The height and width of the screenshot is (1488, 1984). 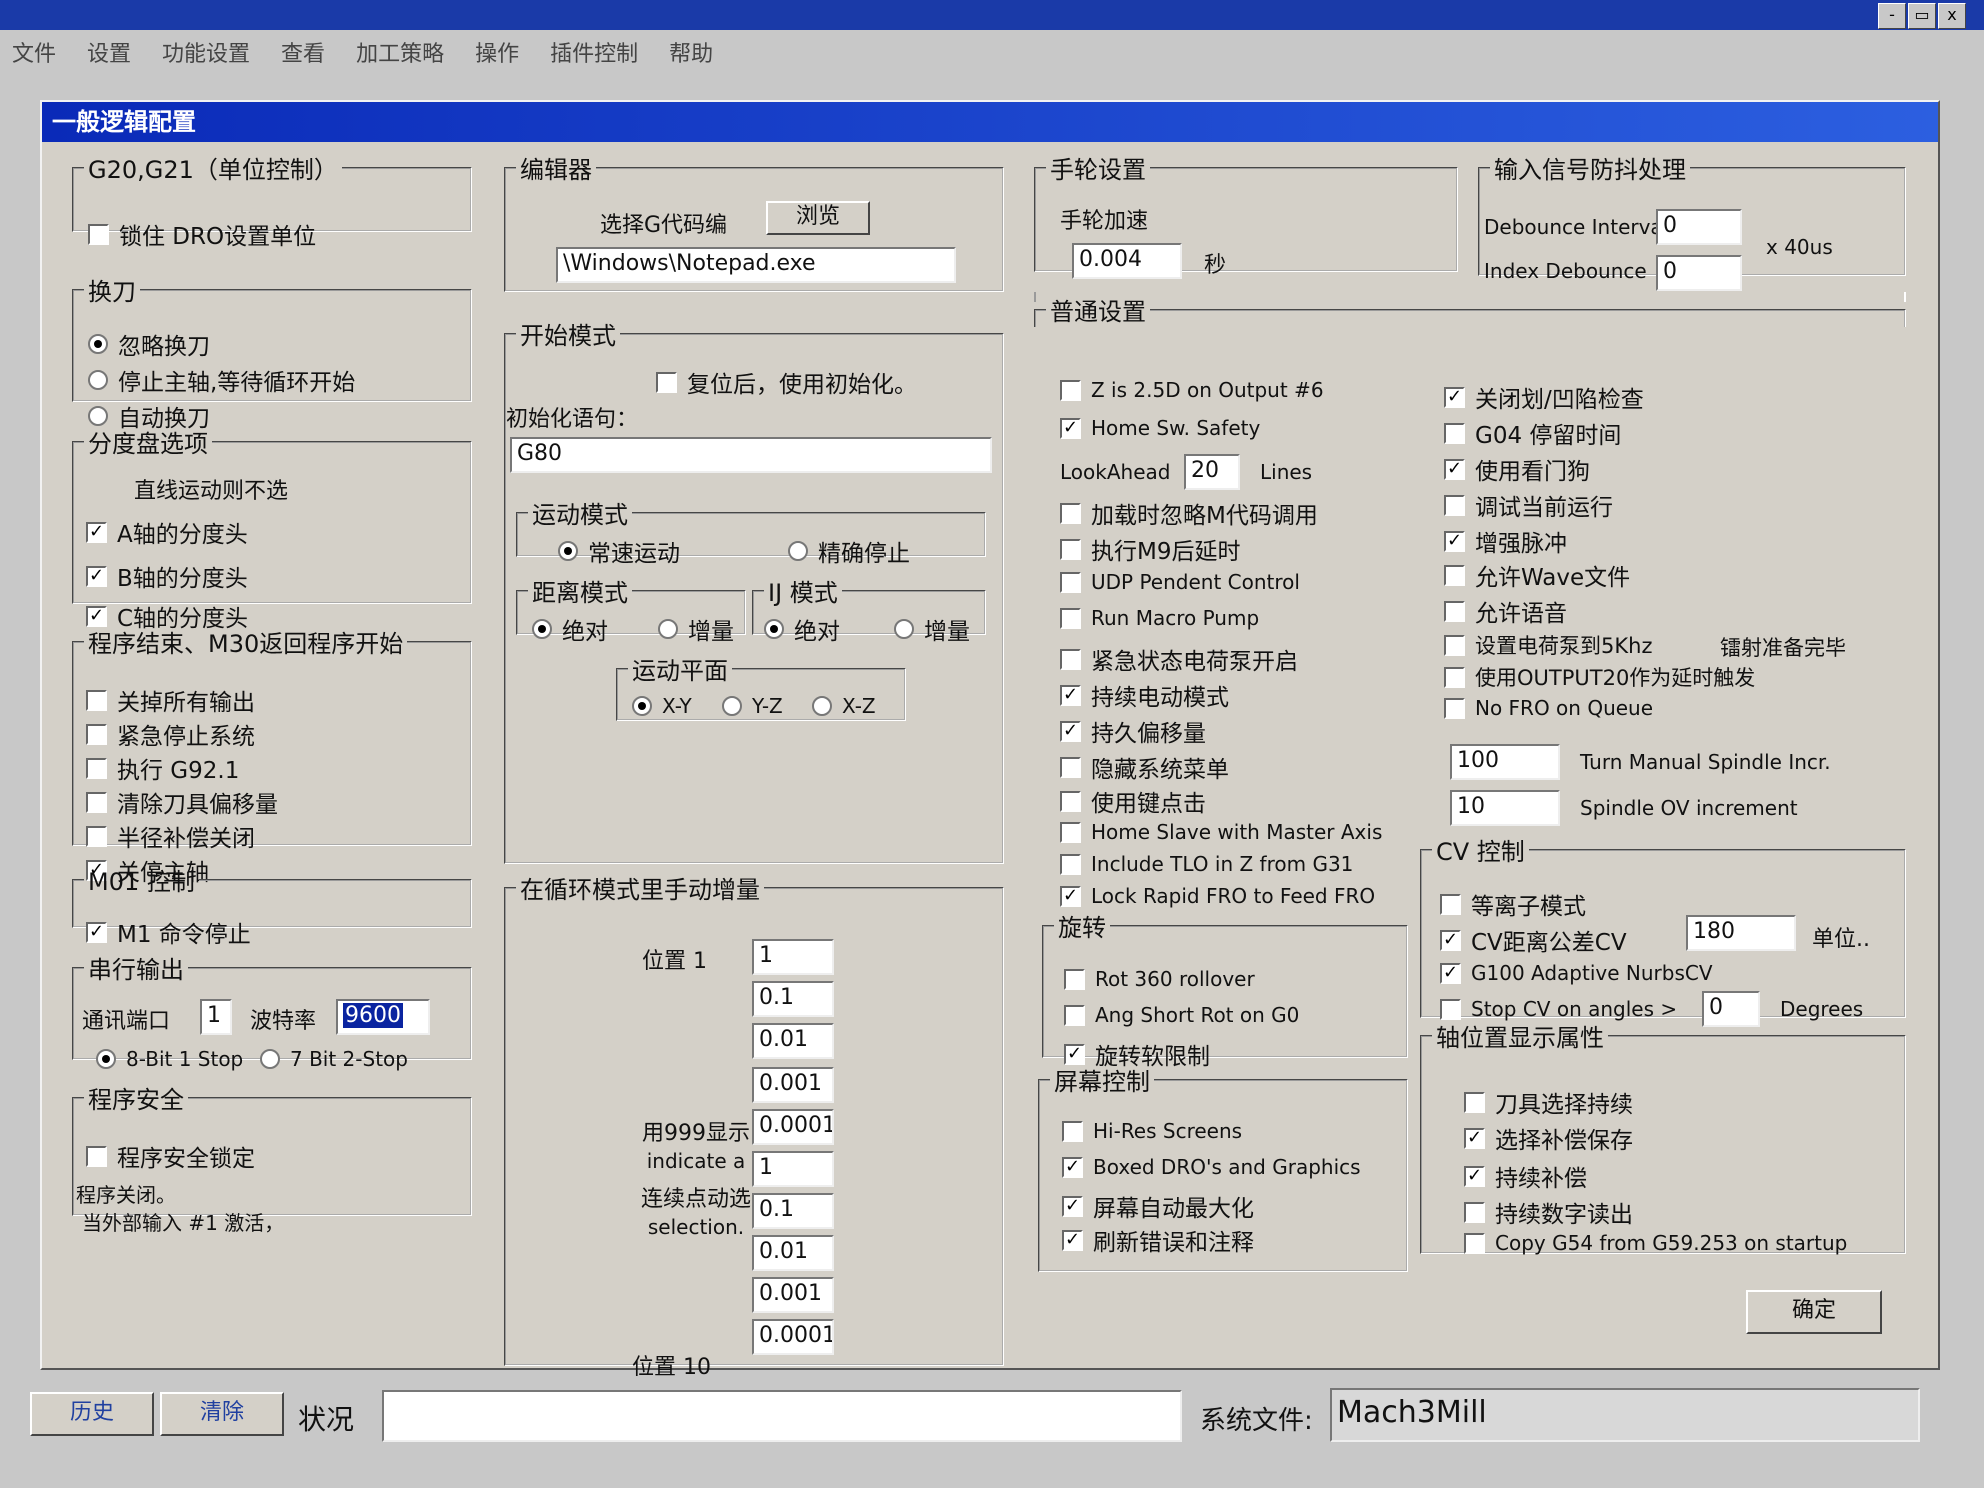 I want to click on general-option: 紧急状态电荷泵开启, so click(x=1179, y=659).